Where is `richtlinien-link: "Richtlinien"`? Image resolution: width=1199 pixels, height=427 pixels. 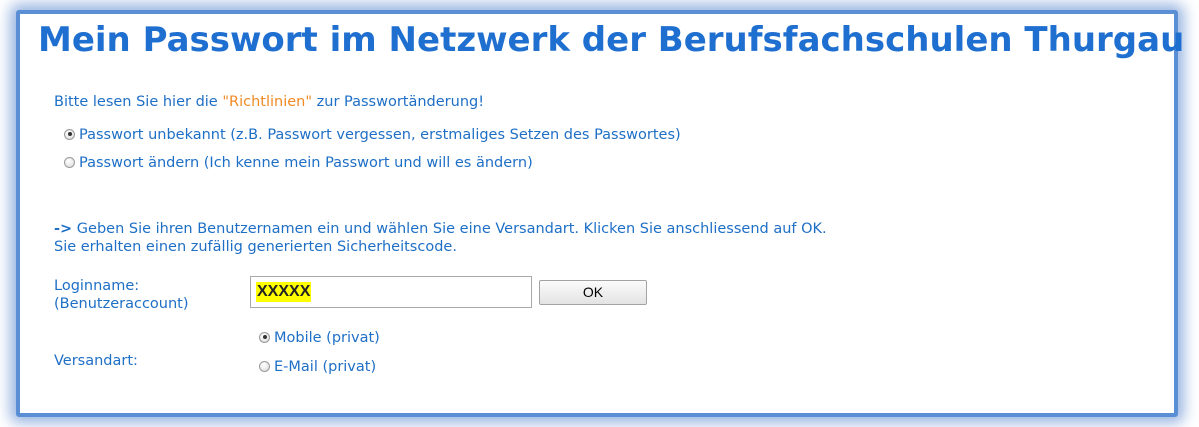
richtlinien-link: "Richtlinien" is located at coordinates (267, 102).